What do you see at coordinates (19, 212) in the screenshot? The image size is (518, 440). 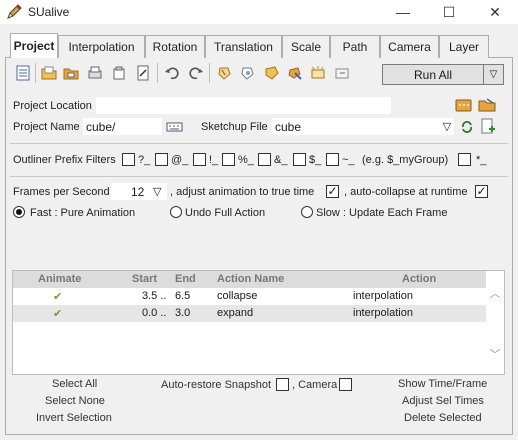 I see `mode-radio-fast` at bounding box center [19, 212].